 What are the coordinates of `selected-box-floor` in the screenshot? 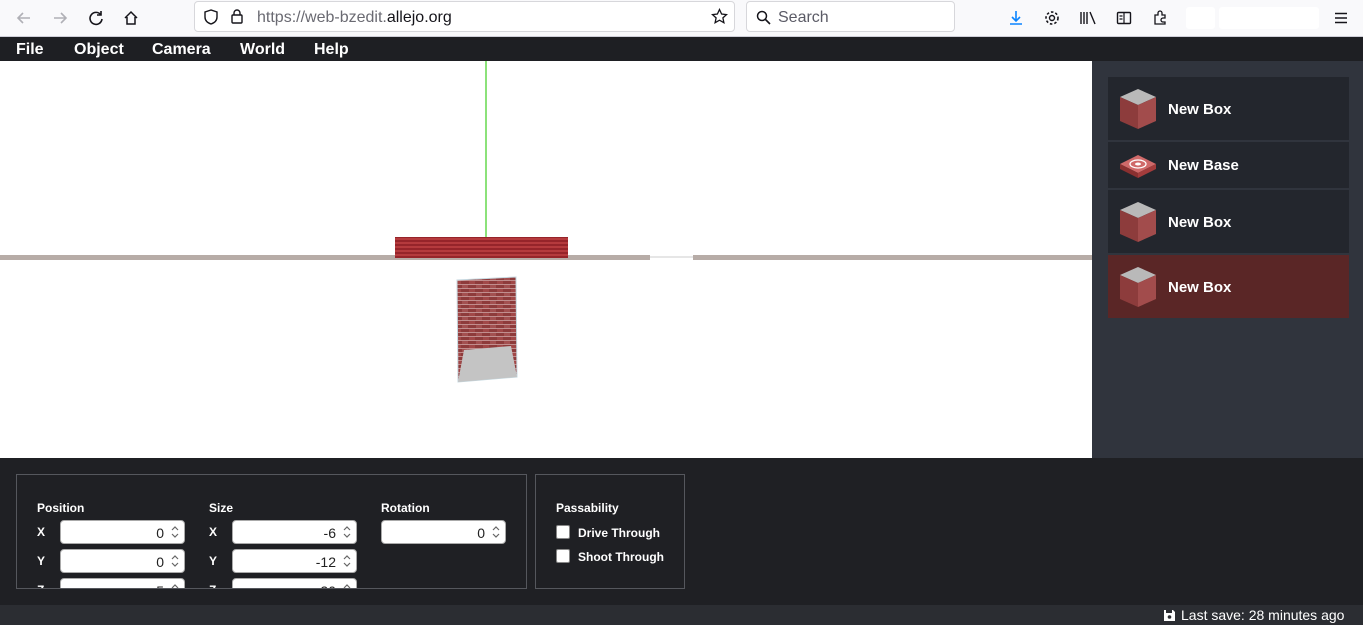 It's located at (487, 364).